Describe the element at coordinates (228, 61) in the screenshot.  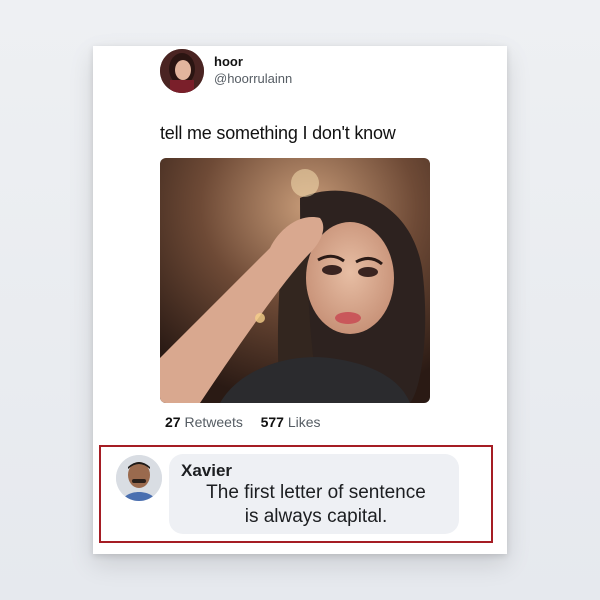
I see `user-name: hoor` at that location.